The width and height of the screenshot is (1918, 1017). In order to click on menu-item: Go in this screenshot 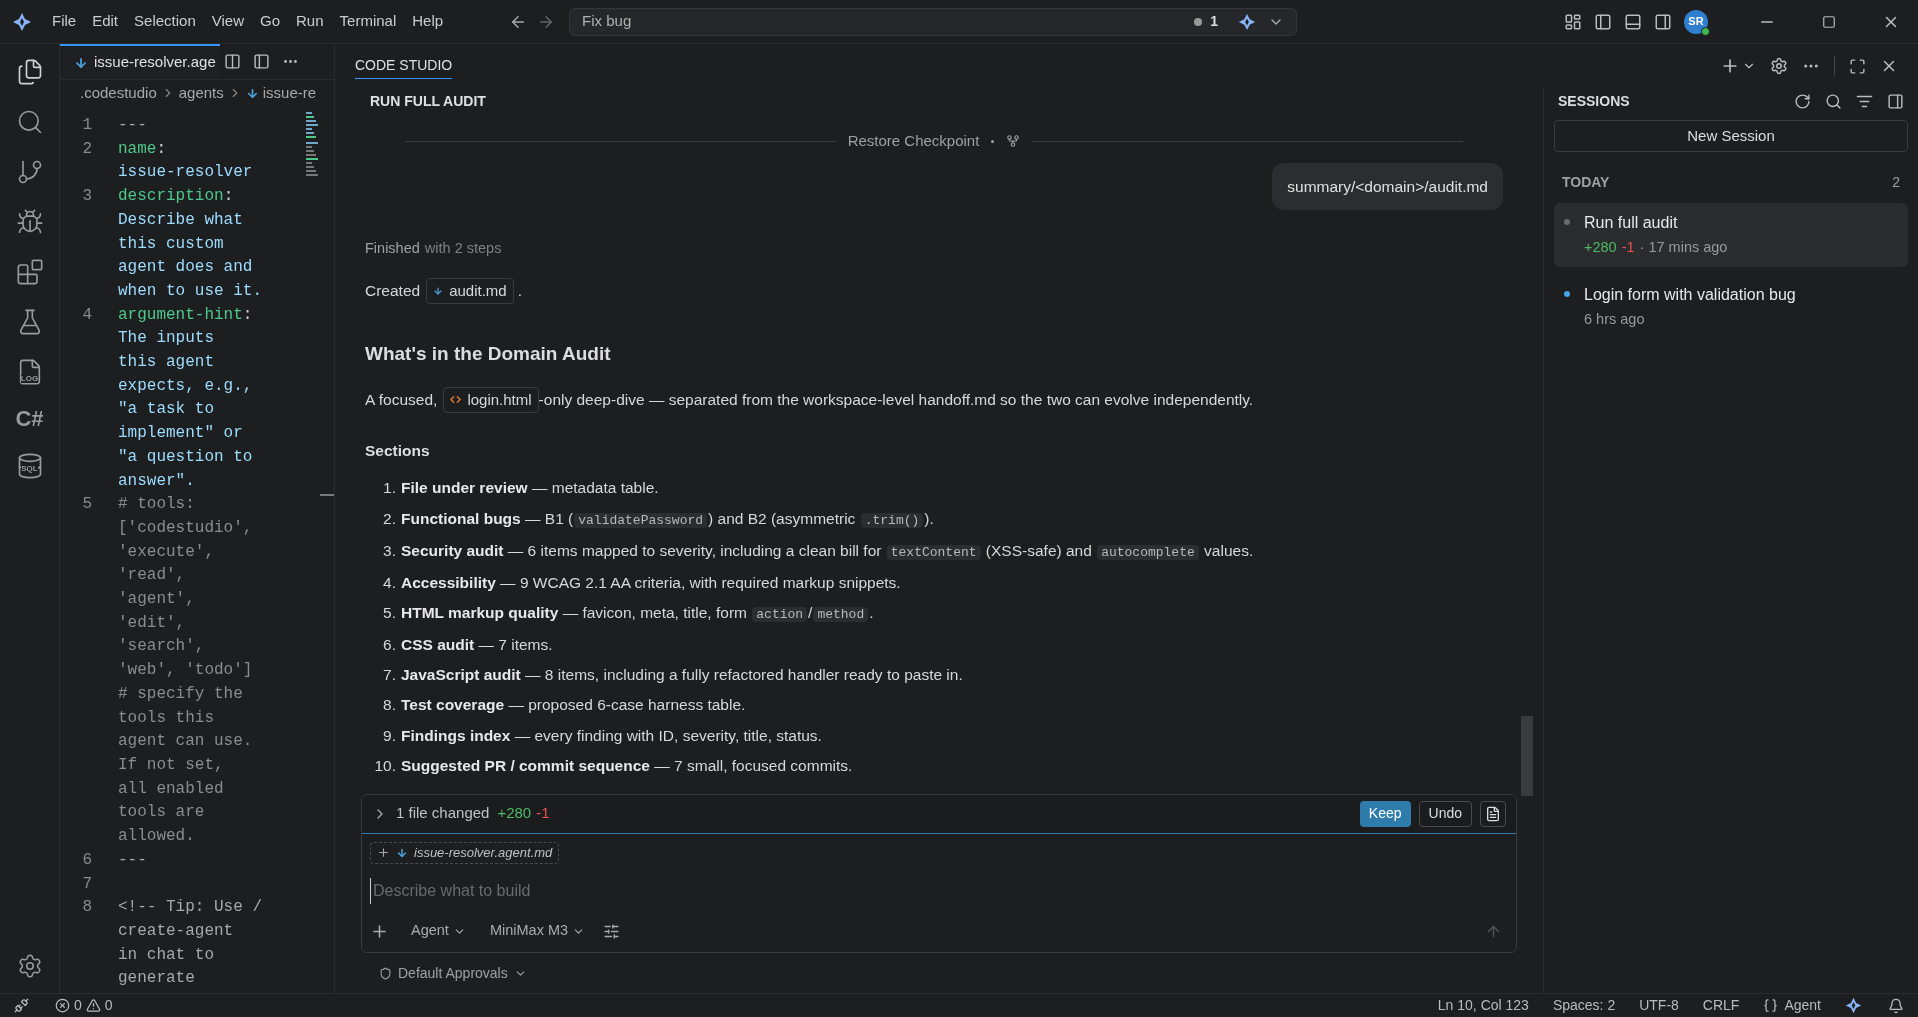, I will do `click(270, 21)`.